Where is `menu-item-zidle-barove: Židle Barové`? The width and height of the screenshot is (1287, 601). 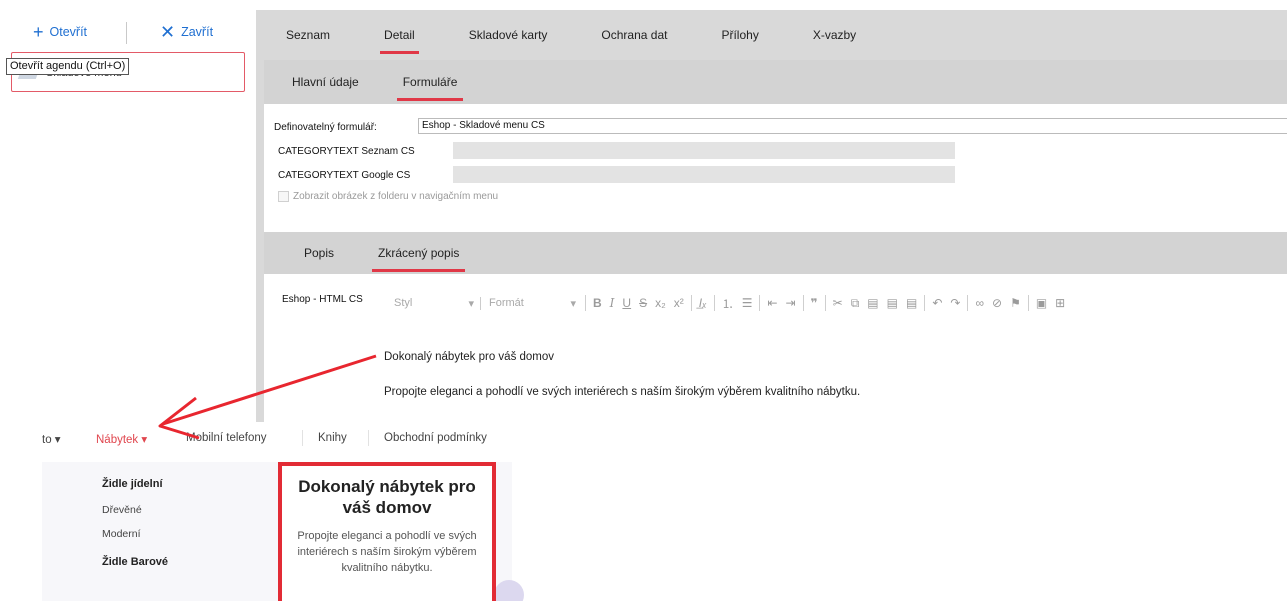
menu-item-zidle-barove: Židle Barové is located at coordinates (135, 562).